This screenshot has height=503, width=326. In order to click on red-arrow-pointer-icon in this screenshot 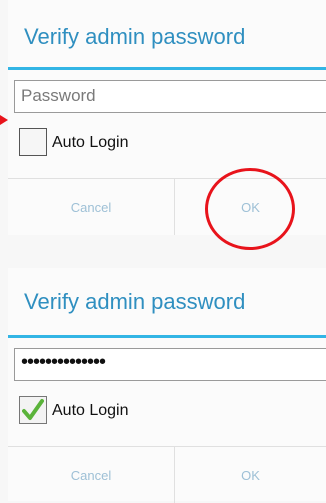, I will do `click(4, 120)`.